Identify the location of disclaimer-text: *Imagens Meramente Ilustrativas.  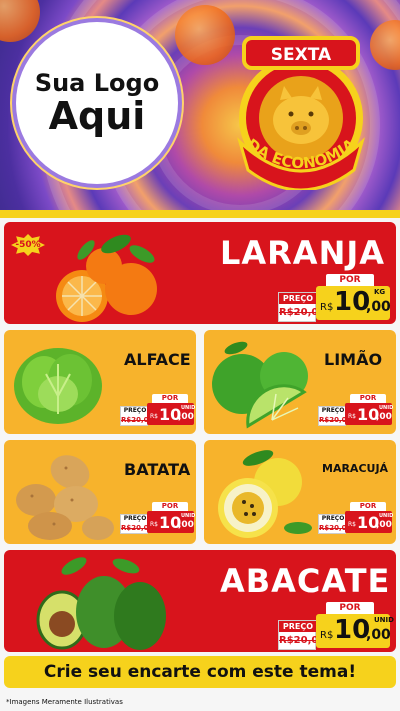
(200, 702).